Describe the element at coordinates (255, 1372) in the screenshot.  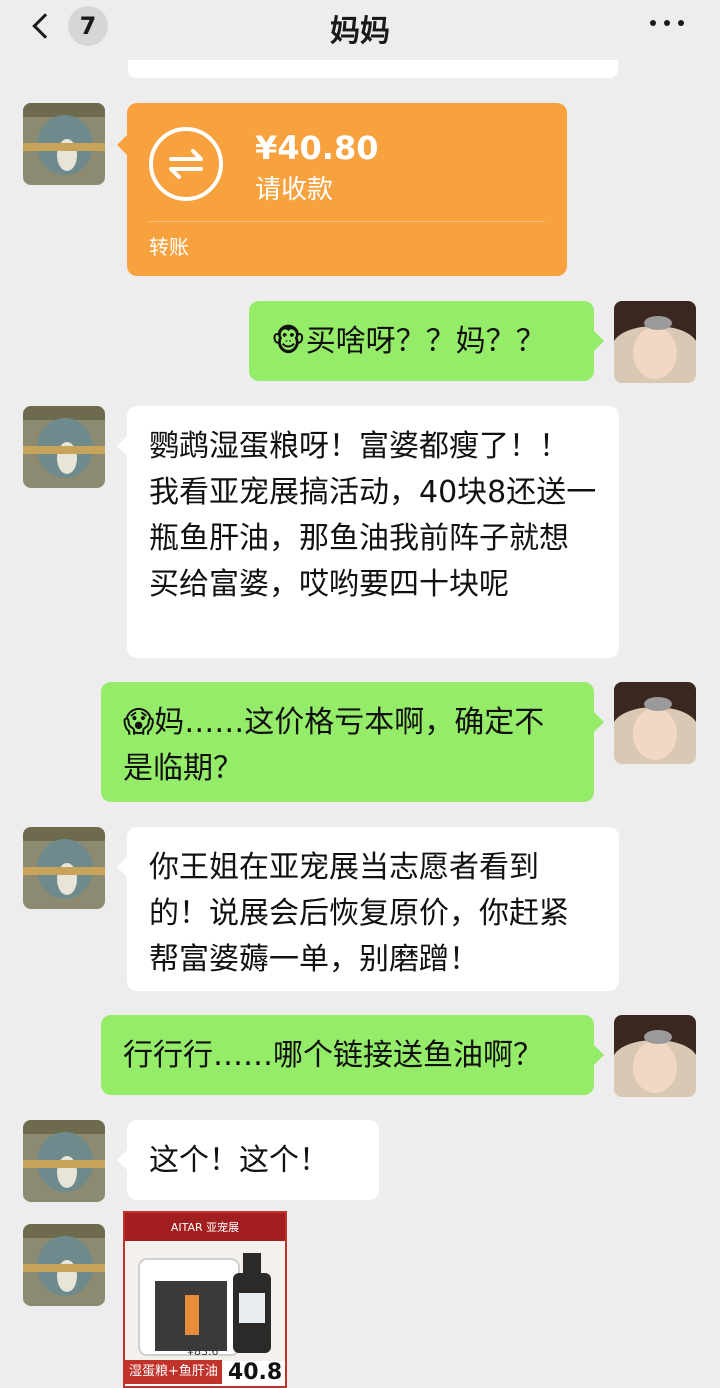
I see `product-price: 40.8` at that location.